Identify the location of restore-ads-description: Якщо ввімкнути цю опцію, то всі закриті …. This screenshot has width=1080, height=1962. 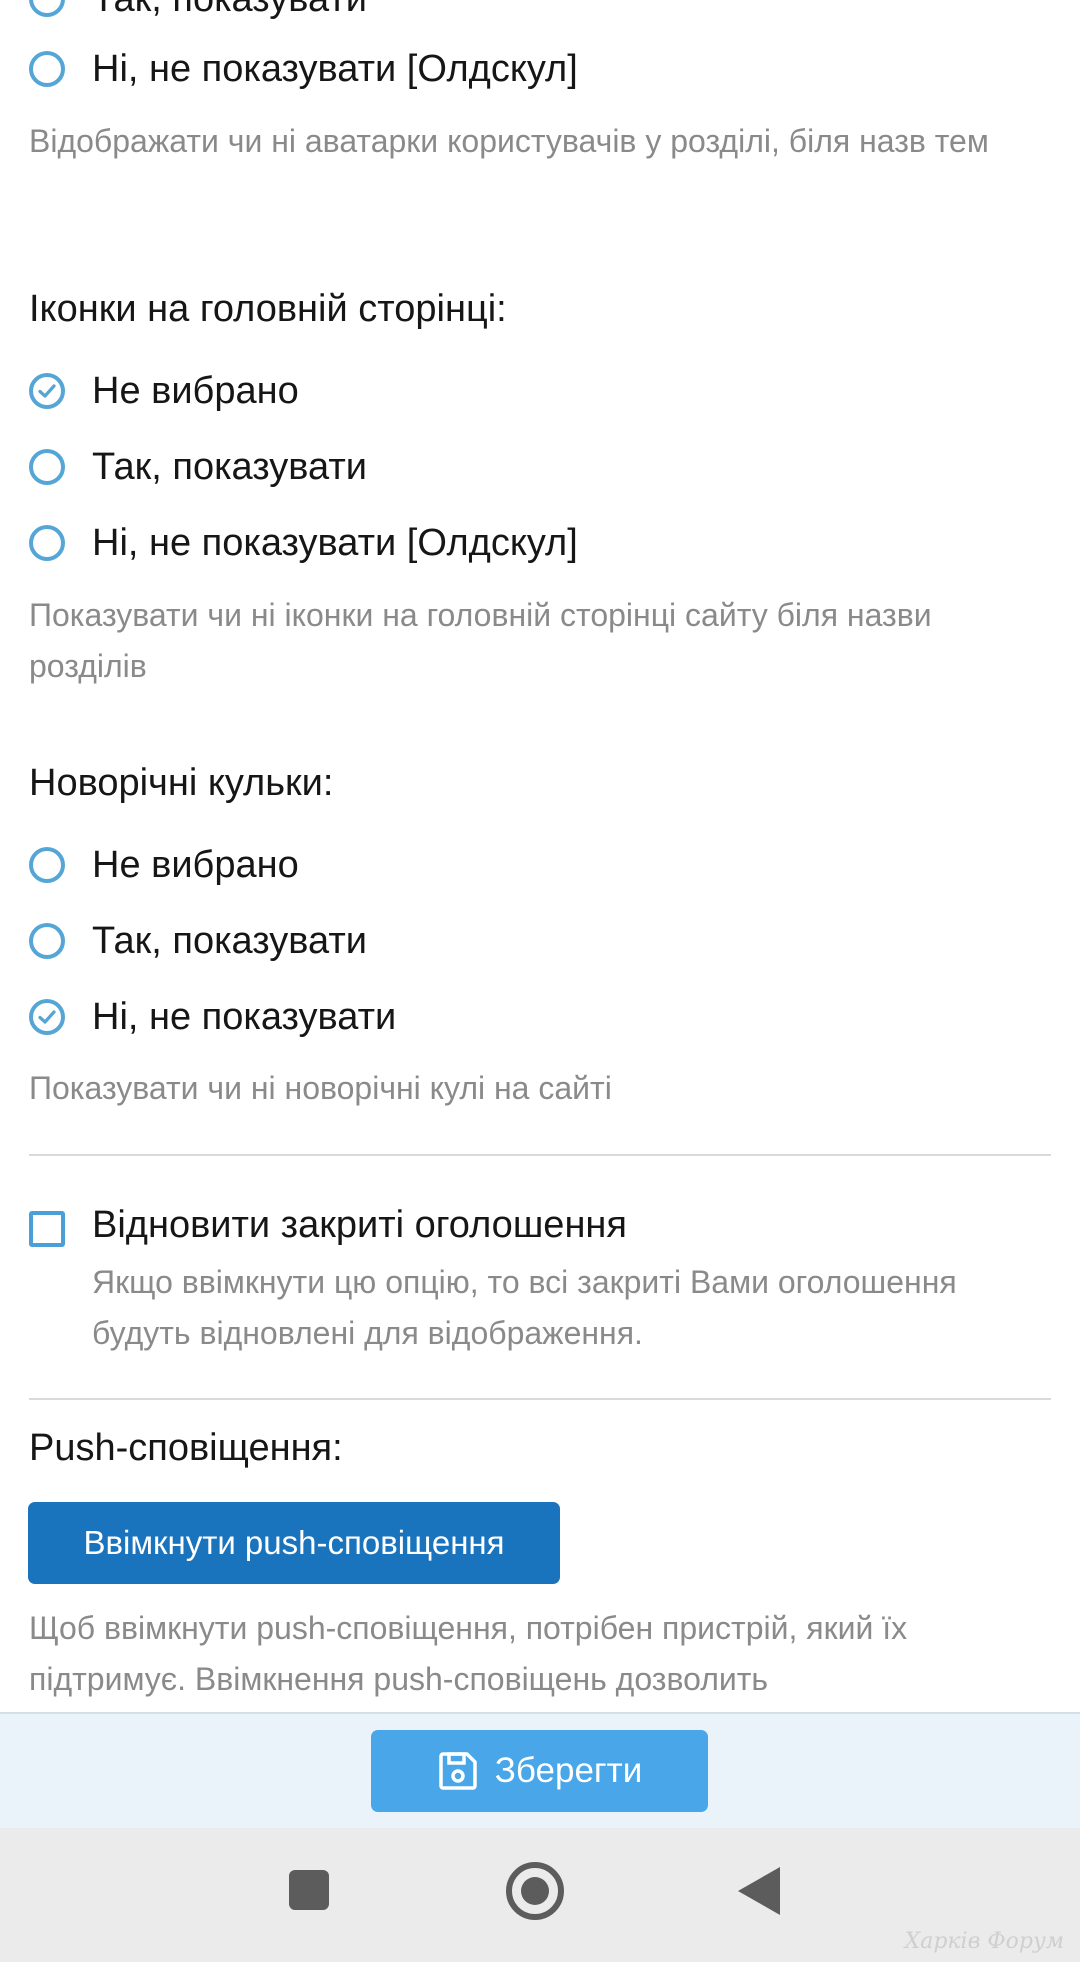
(524, 1307).